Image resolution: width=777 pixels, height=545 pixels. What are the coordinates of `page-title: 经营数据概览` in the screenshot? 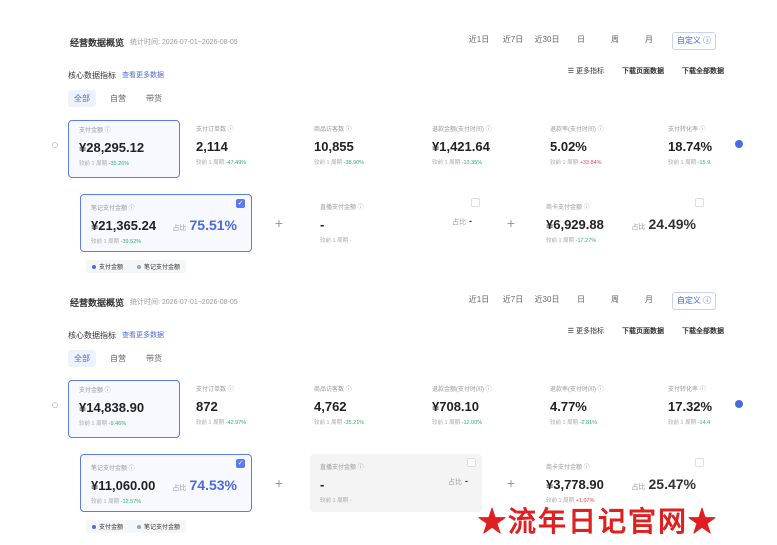 It's located at (97, 42).